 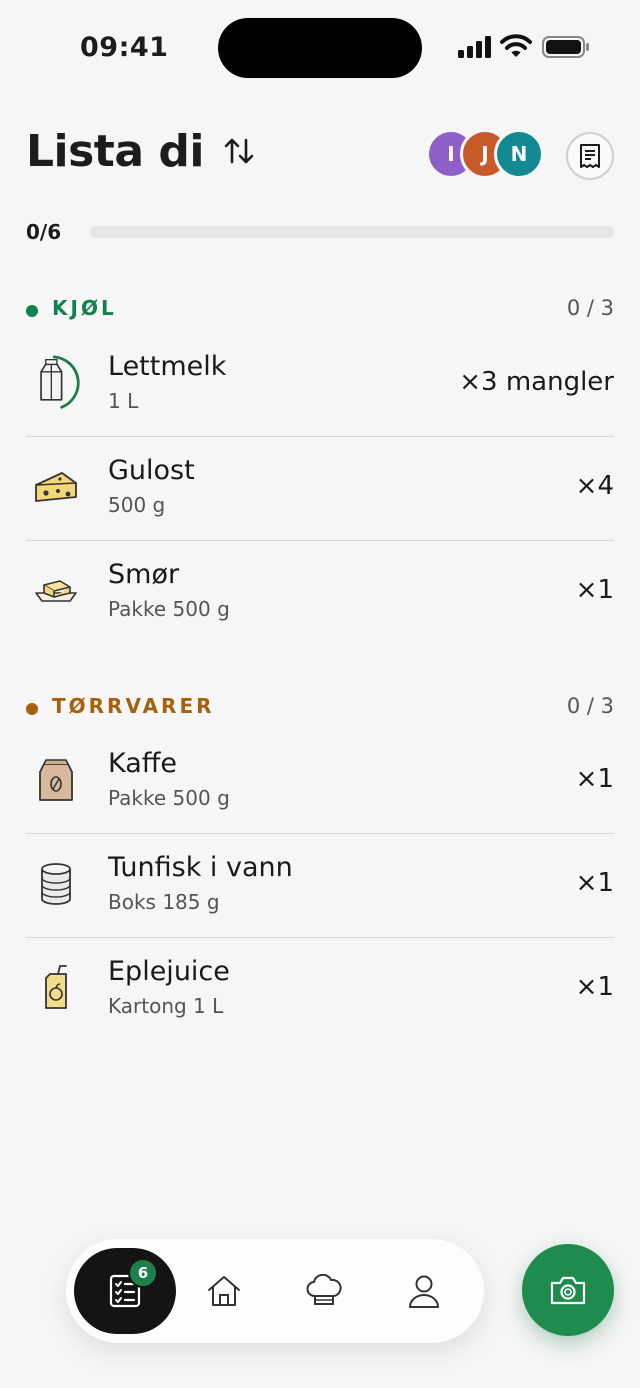 What do you see at coordinates (144, 574) in the screenshot?
I see `item-name: Smør` at bounding box center [144, 574].